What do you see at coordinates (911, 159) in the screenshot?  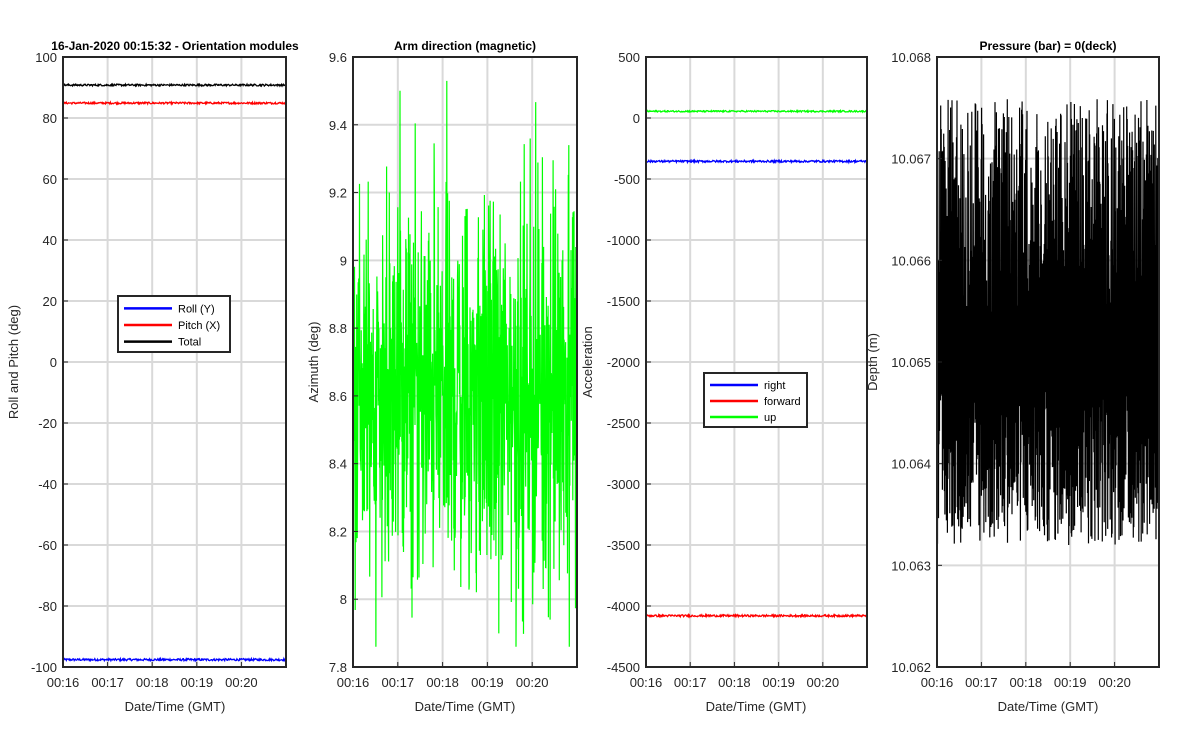 I see `y-tick-label: 10.067` at bounding box center [911, 159].